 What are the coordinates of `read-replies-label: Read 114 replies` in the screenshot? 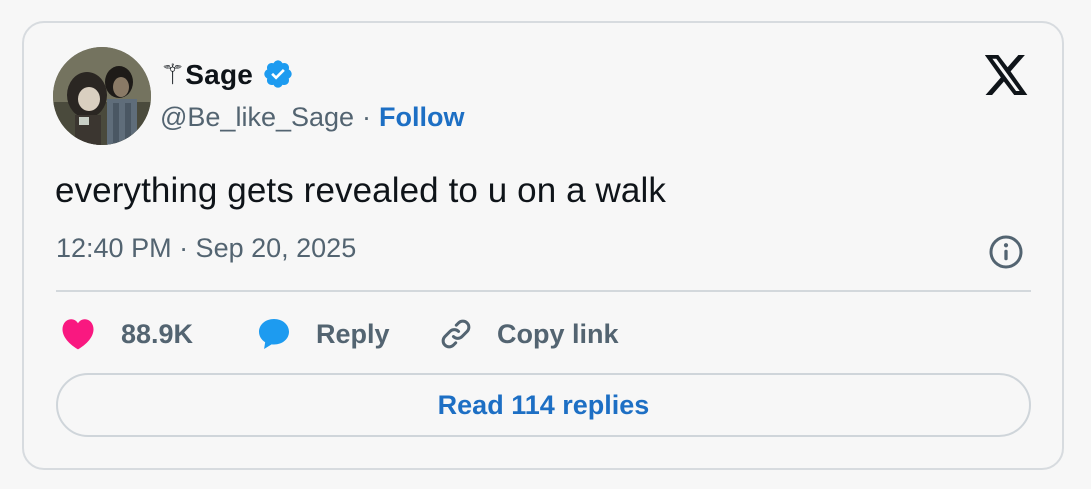 It's located at (543, 404).